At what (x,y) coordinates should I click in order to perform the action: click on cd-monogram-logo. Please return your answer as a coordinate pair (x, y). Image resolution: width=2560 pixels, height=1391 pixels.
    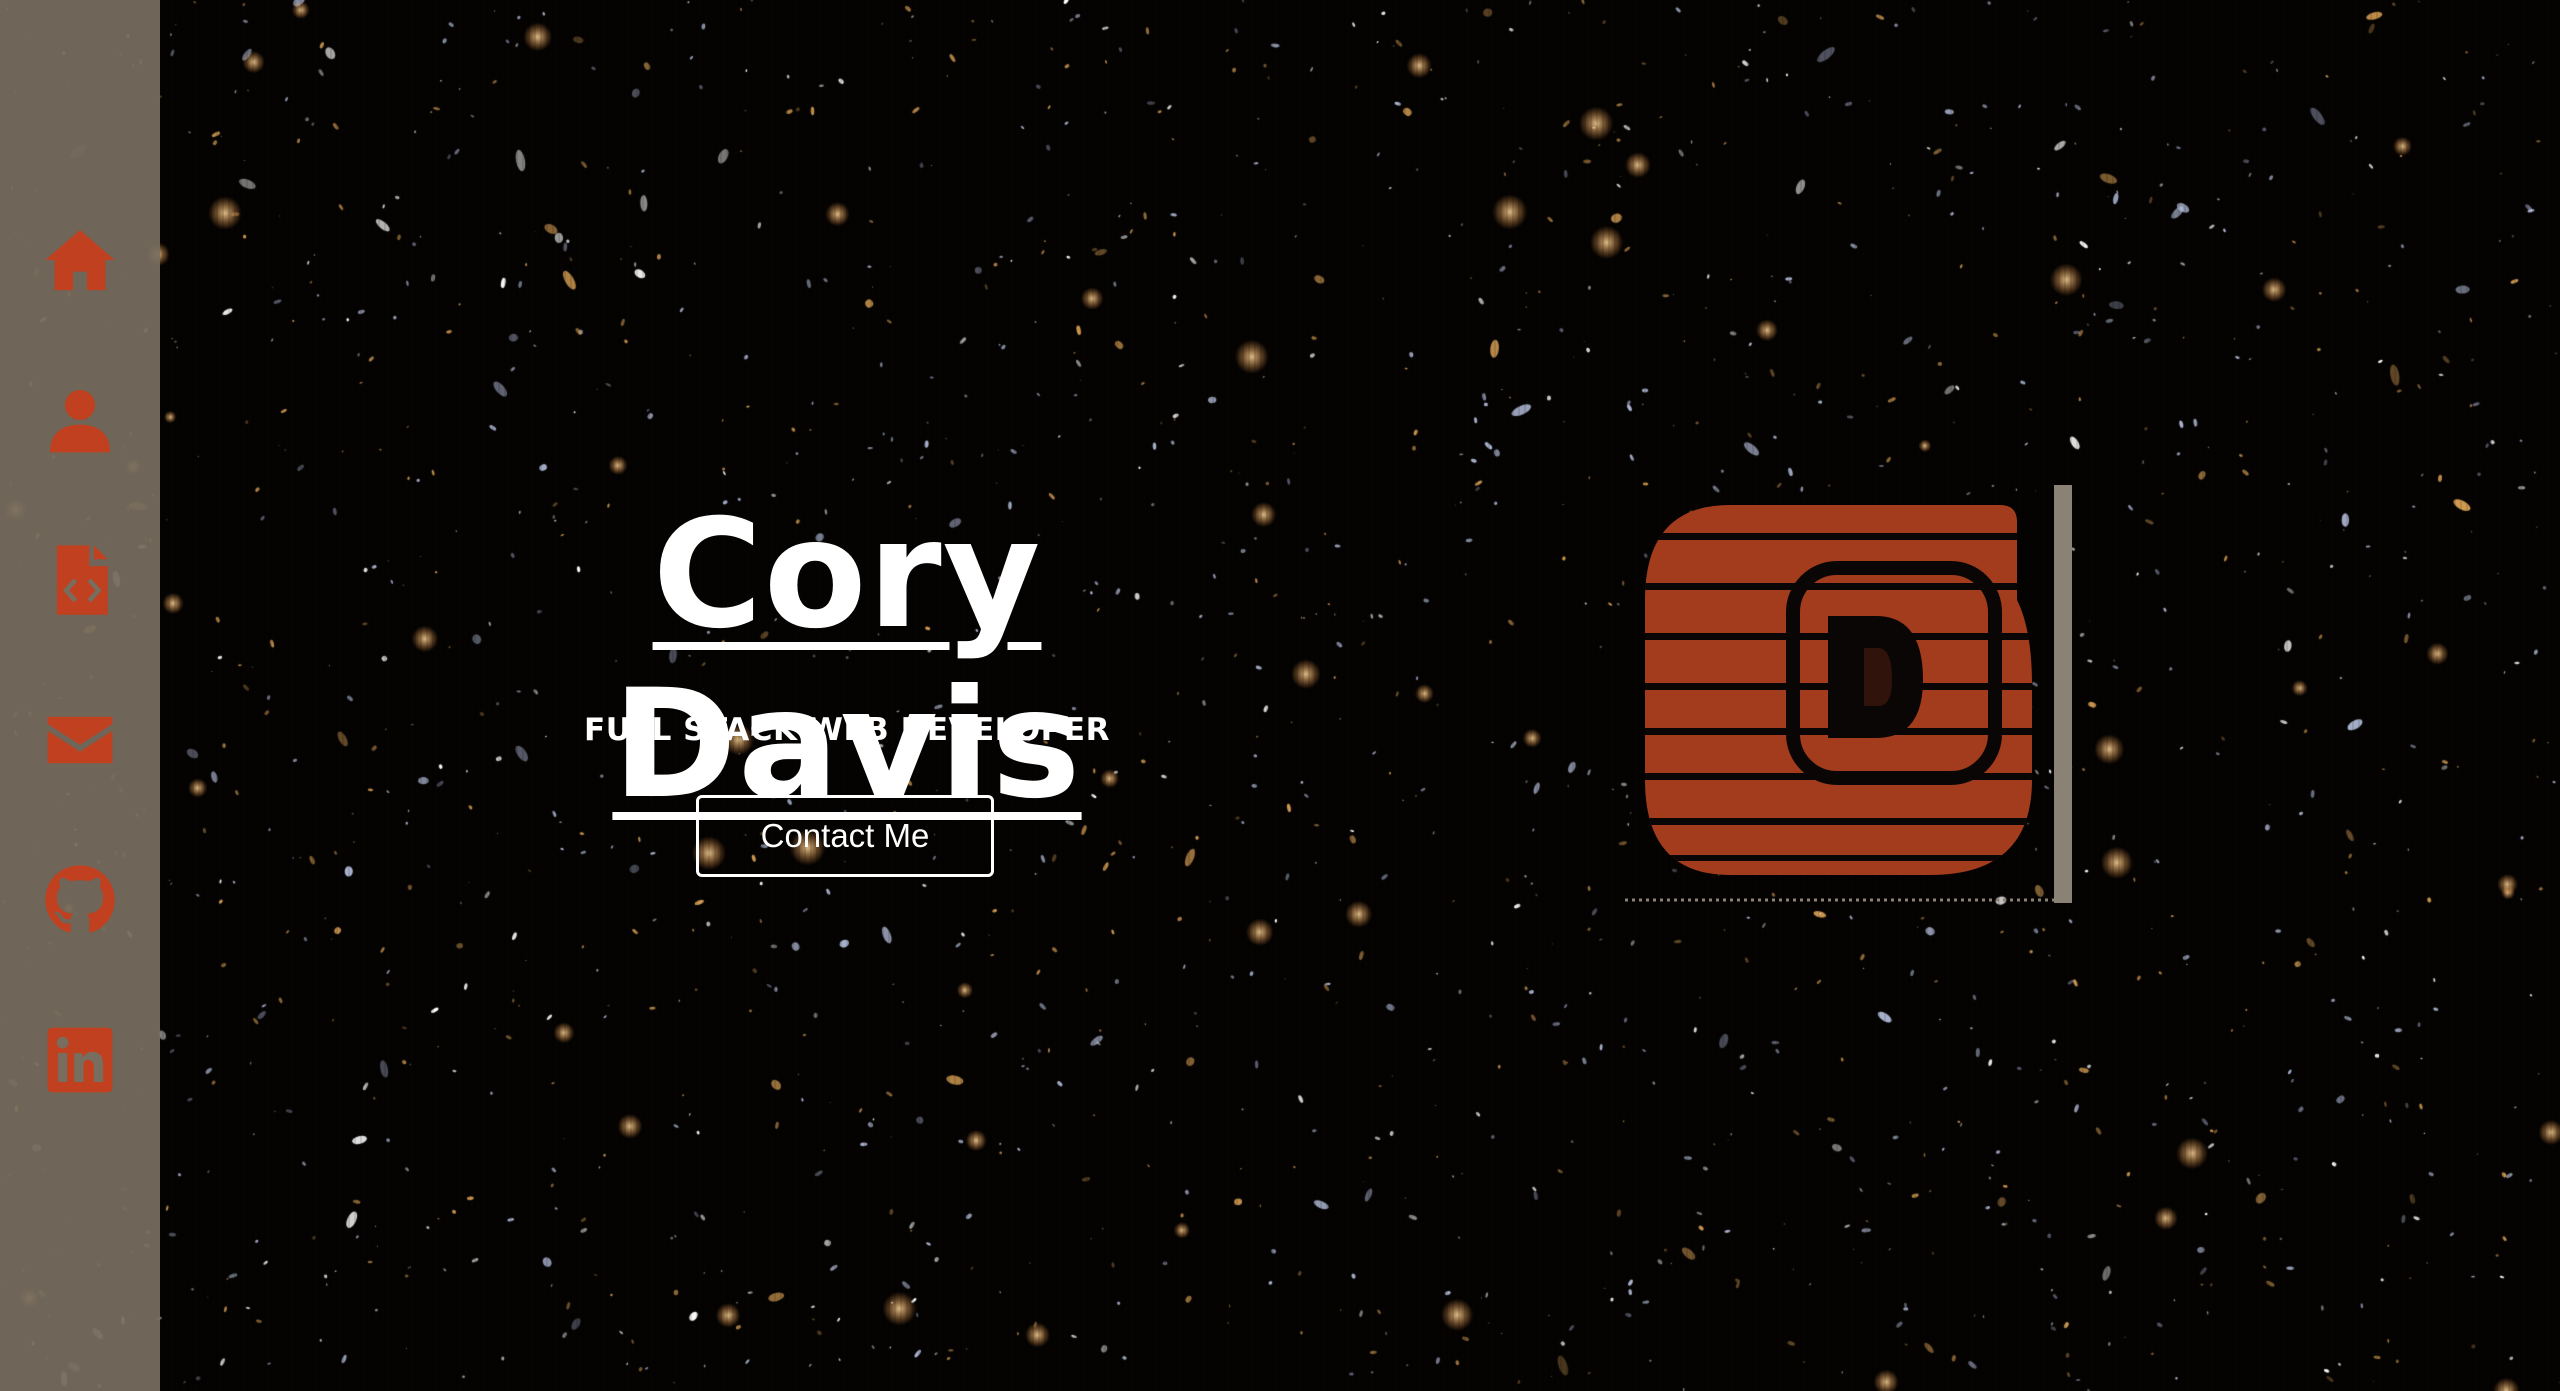
    Looking at the image, I should click on (1850, 692).